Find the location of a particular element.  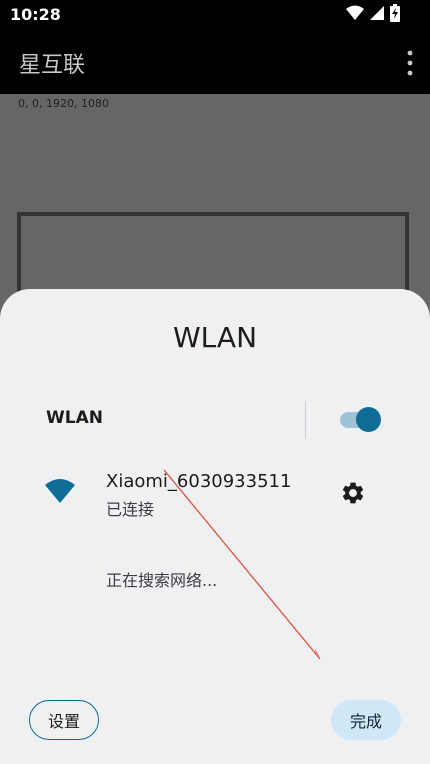

divider is located at coordinates (305, 420).